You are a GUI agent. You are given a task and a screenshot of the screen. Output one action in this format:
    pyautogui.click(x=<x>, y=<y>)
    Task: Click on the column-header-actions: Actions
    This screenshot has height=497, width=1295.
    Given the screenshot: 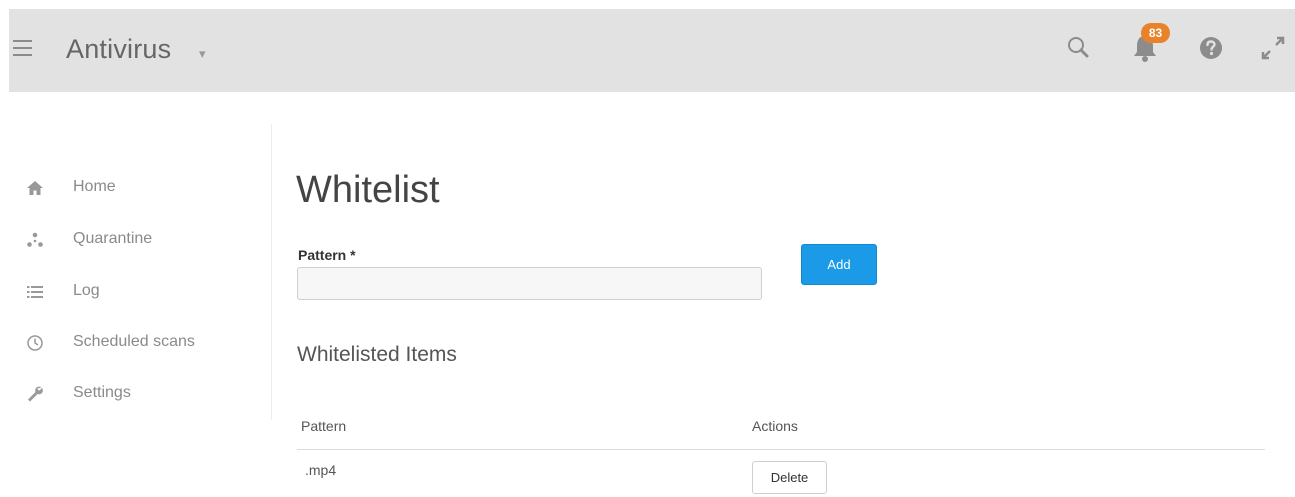 What is the action you would take?
    pyautogui.click(x=775, y=426)
    